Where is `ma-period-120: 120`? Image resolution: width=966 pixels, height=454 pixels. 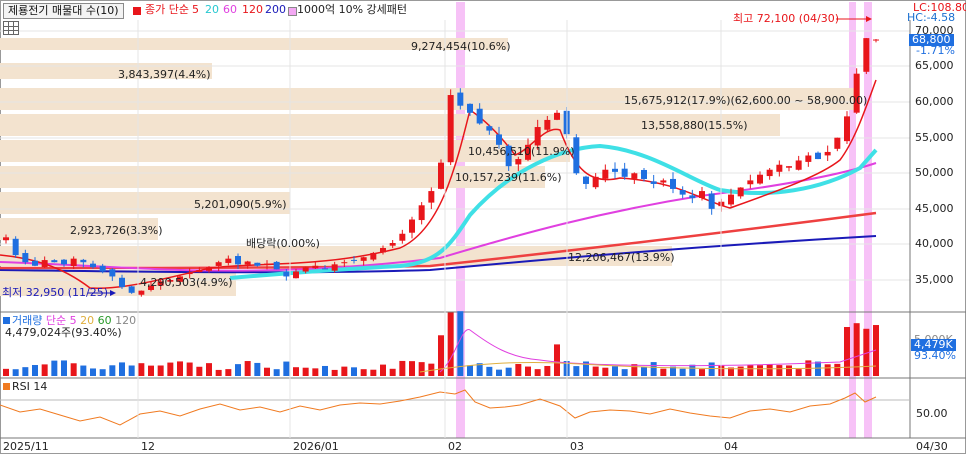 ma-period-120: 120 is located at coordinates (252, 10).